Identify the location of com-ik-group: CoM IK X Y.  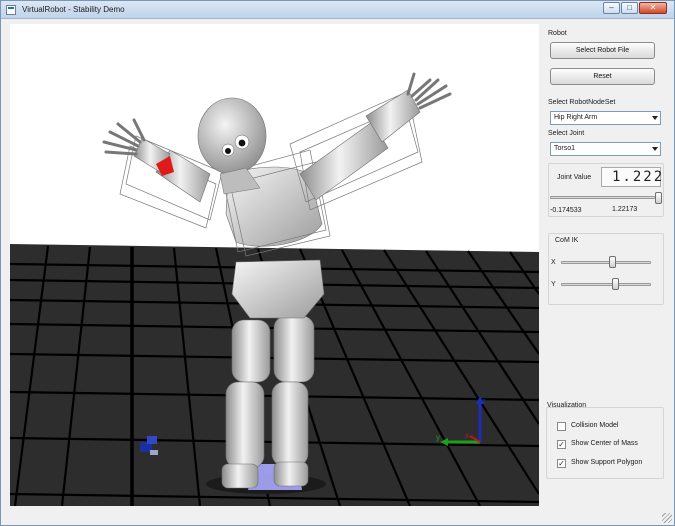
(606, 269).